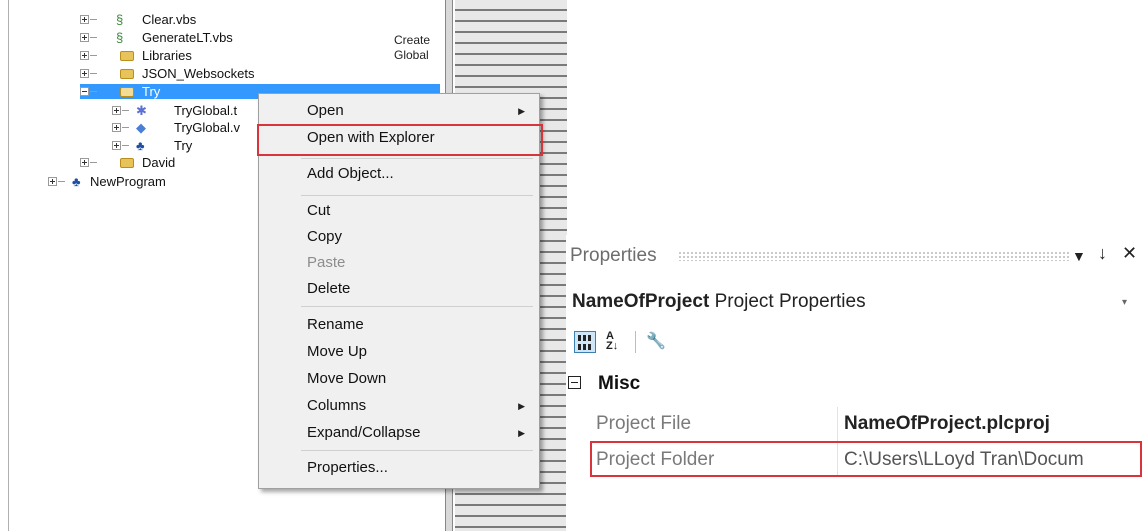  Describe the element at coordinates (399, 379) in the screenshot. I see `menu-item-move-down: Move Down` at that location.